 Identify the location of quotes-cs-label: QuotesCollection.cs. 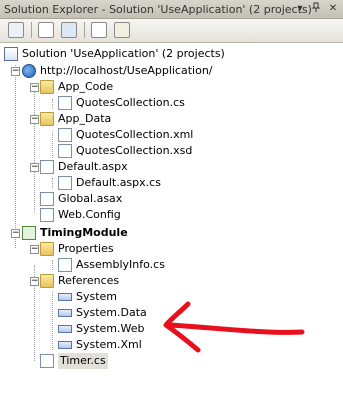
(130, 102).